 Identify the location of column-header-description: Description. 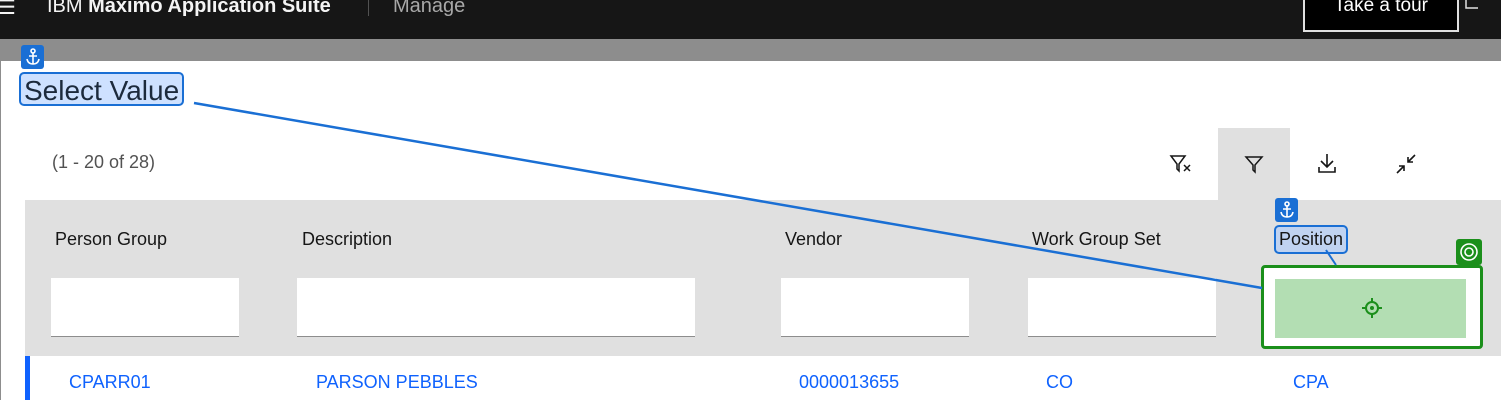
(347, 239).